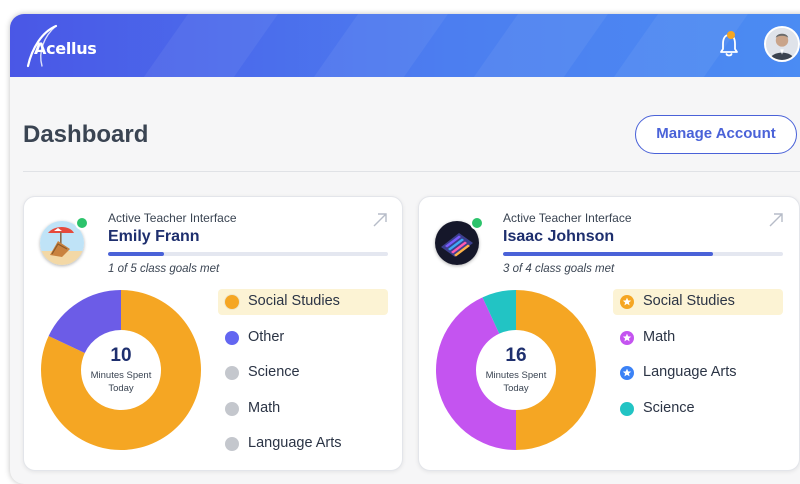 The width and height of the screenshot is (800, 484). What do you see at coordinates (154, 237) in the screenshot?
I see `teacher-name: Emily Frann` at bounding box center [154, 237].